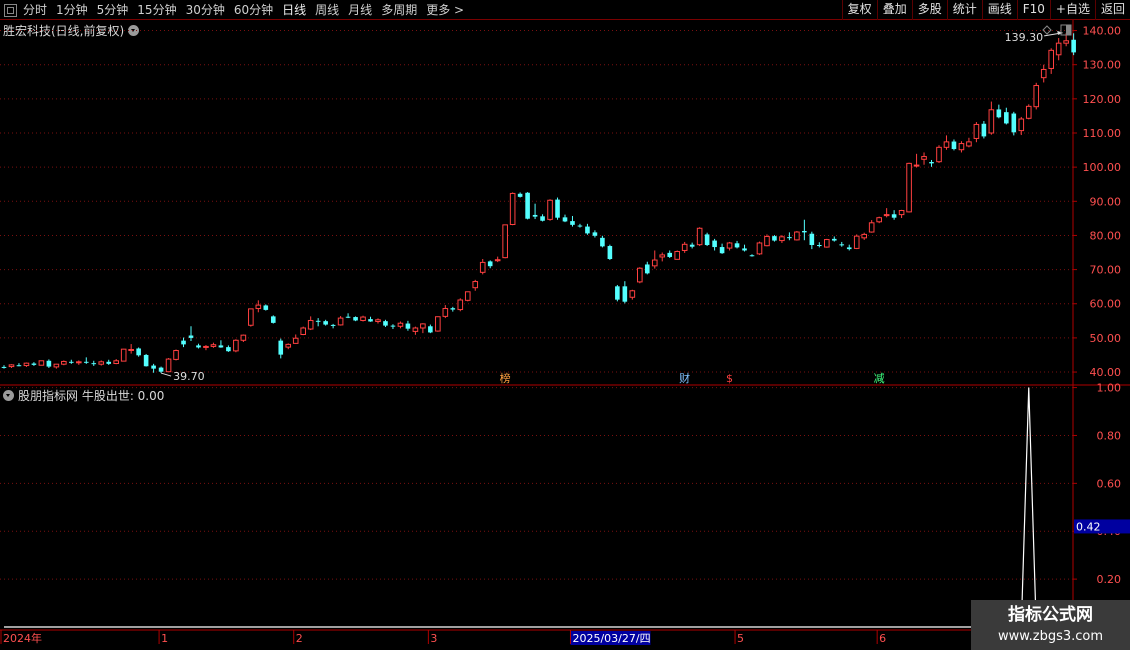  What do you see at coordinates (964, 10) in the screenshot?
I see `toolbar-button: 统计` at bounding box center [964, 10].